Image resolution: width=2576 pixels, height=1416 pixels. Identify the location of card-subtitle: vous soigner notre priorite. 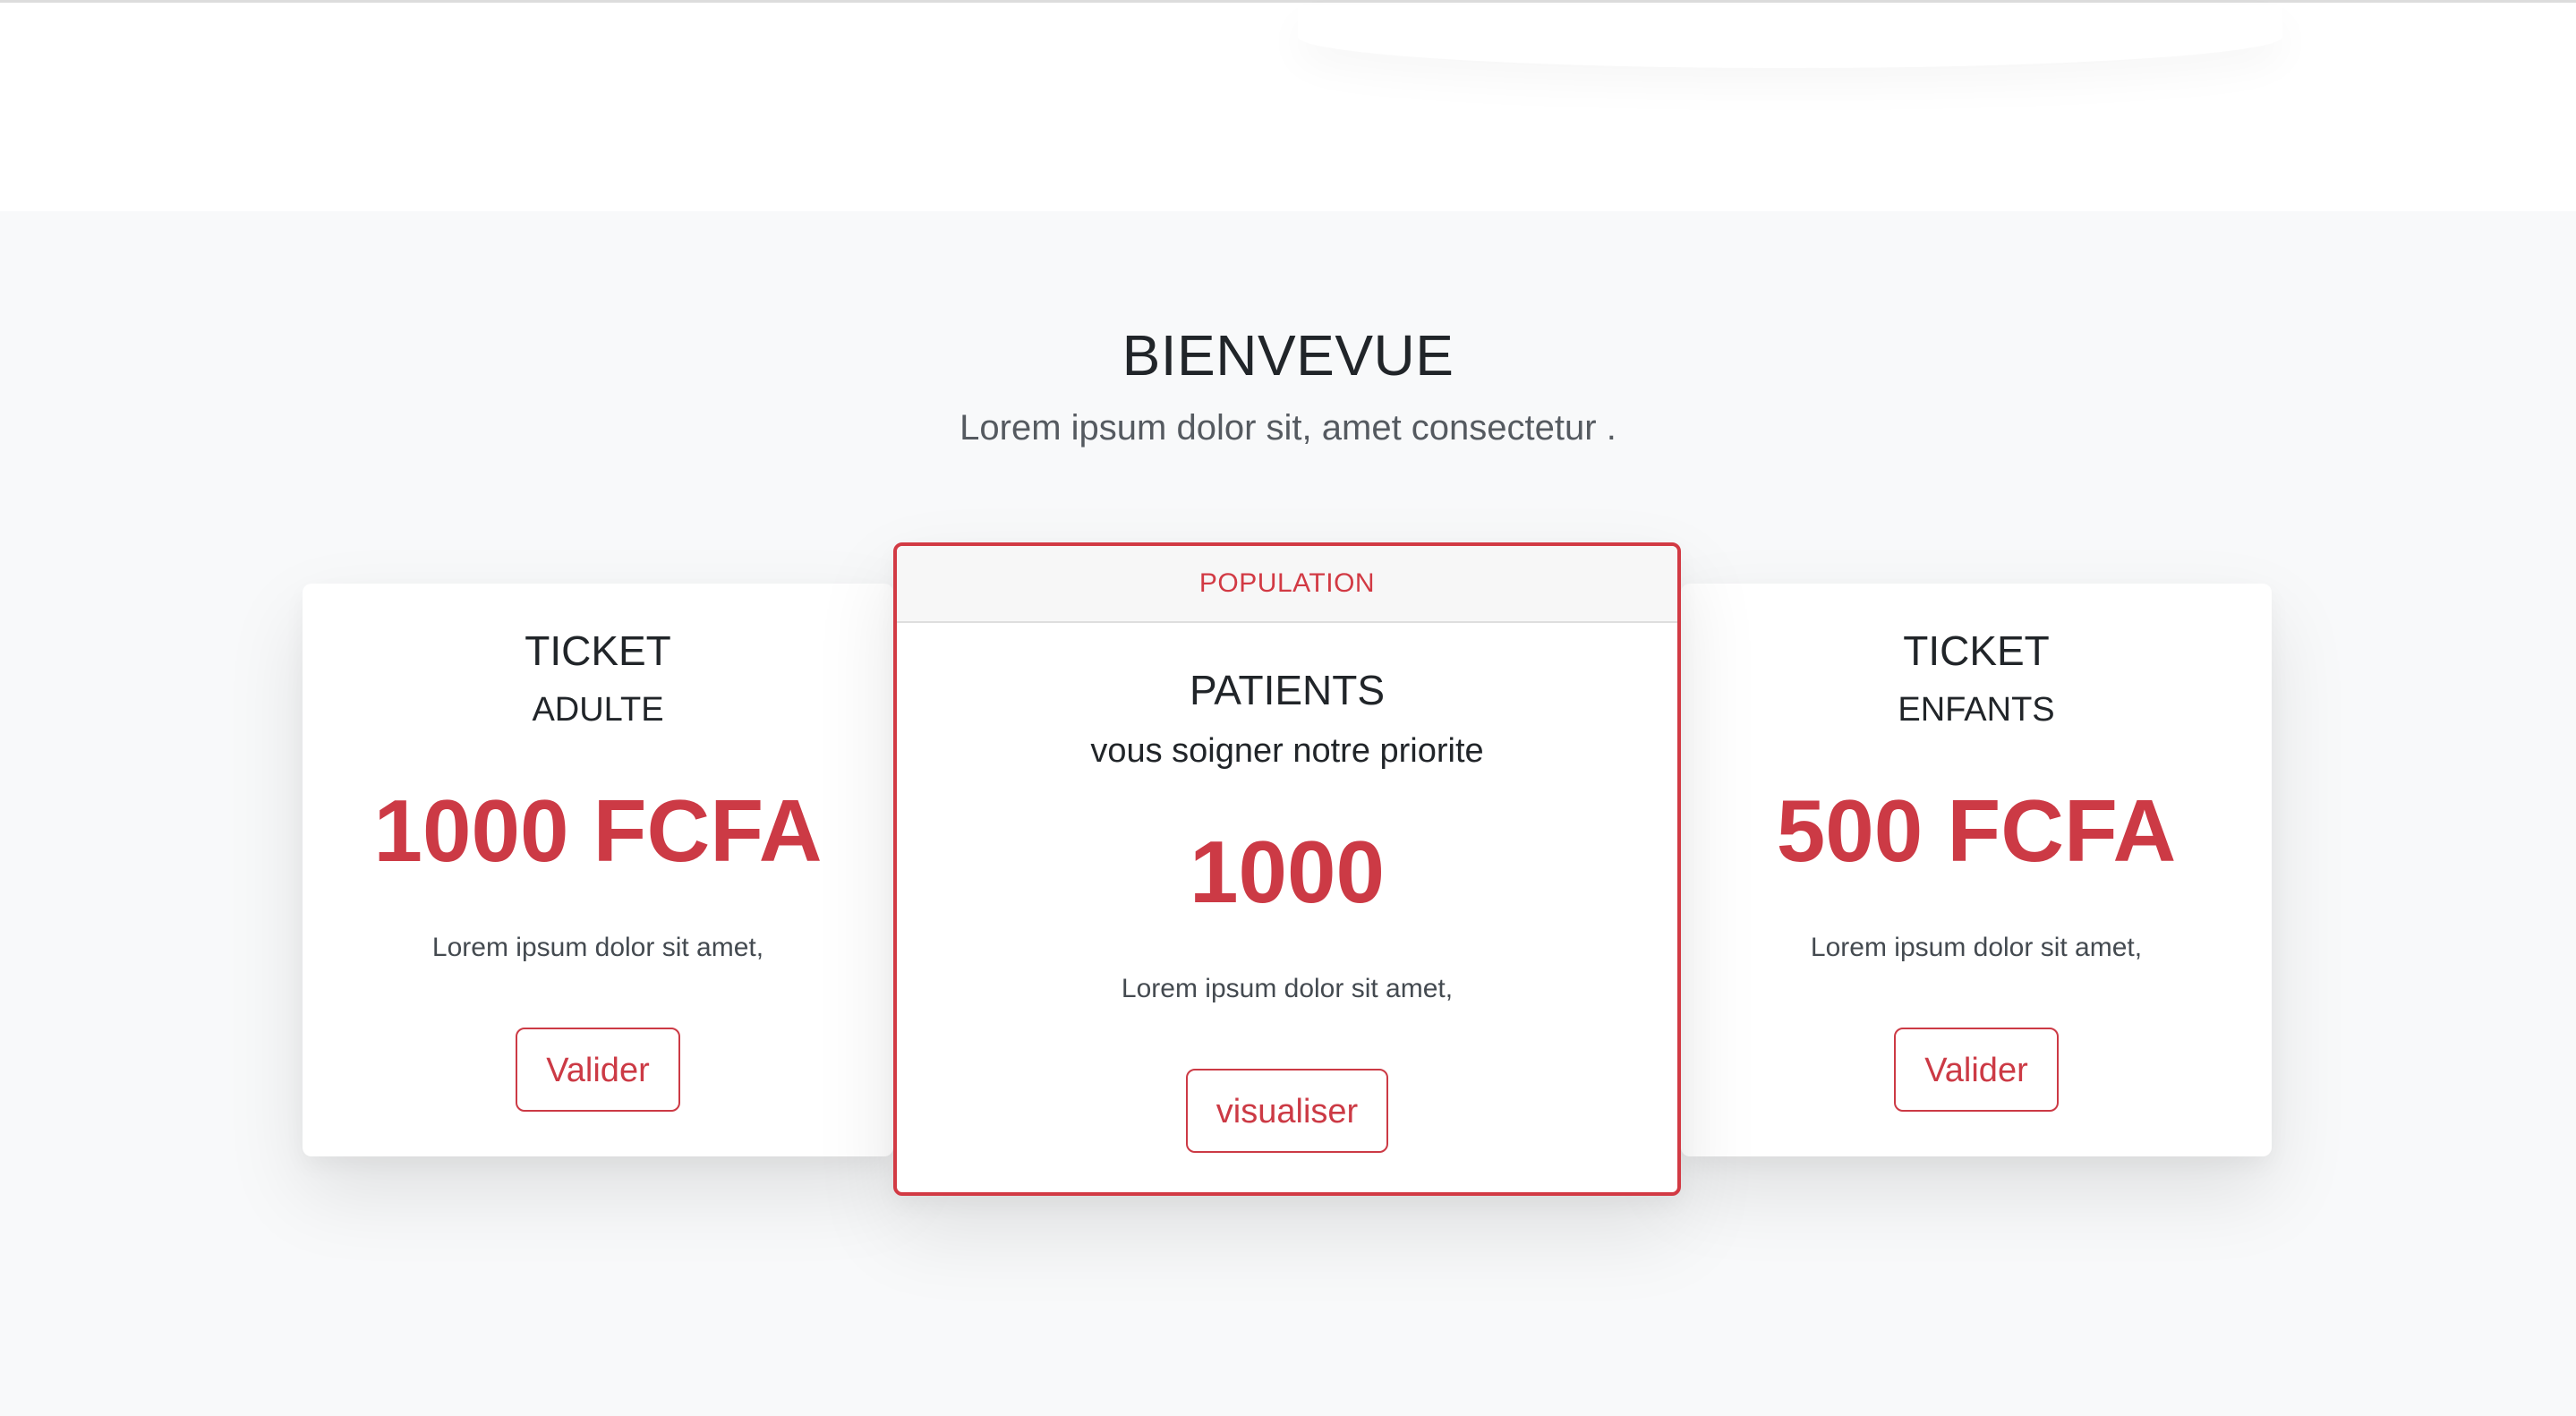
(1287, 751).